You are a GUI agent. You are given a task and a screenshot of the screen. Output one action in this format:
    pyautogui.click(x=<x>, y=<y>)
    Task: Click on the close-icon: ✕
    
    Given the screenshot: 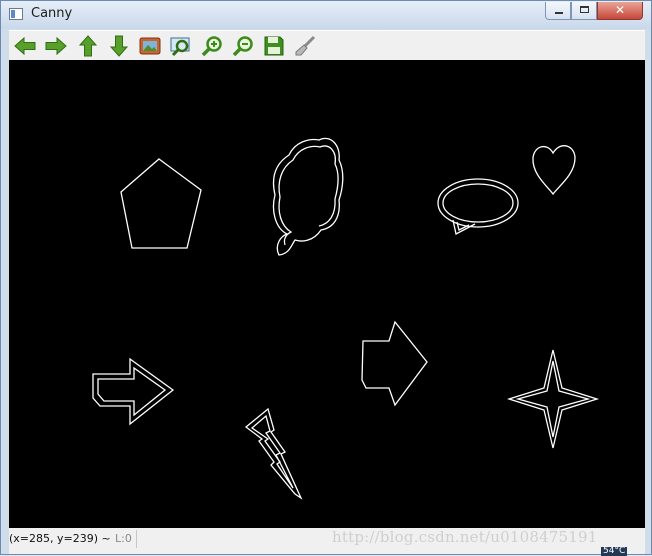 What is the action you would take?
    pyautogui.click(x=620, y=10)
    